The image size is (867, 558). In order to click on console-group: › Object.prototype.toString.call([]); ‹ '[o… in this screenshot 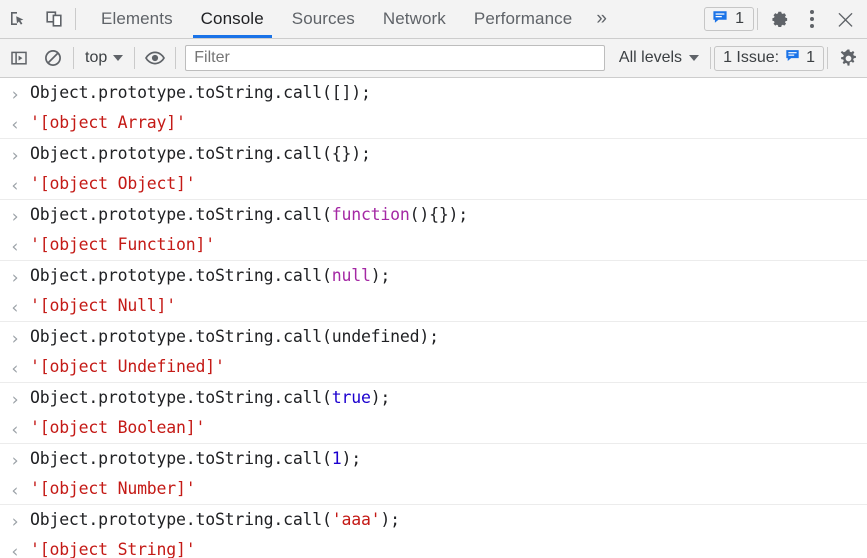, I will do `click(433, 108)`.